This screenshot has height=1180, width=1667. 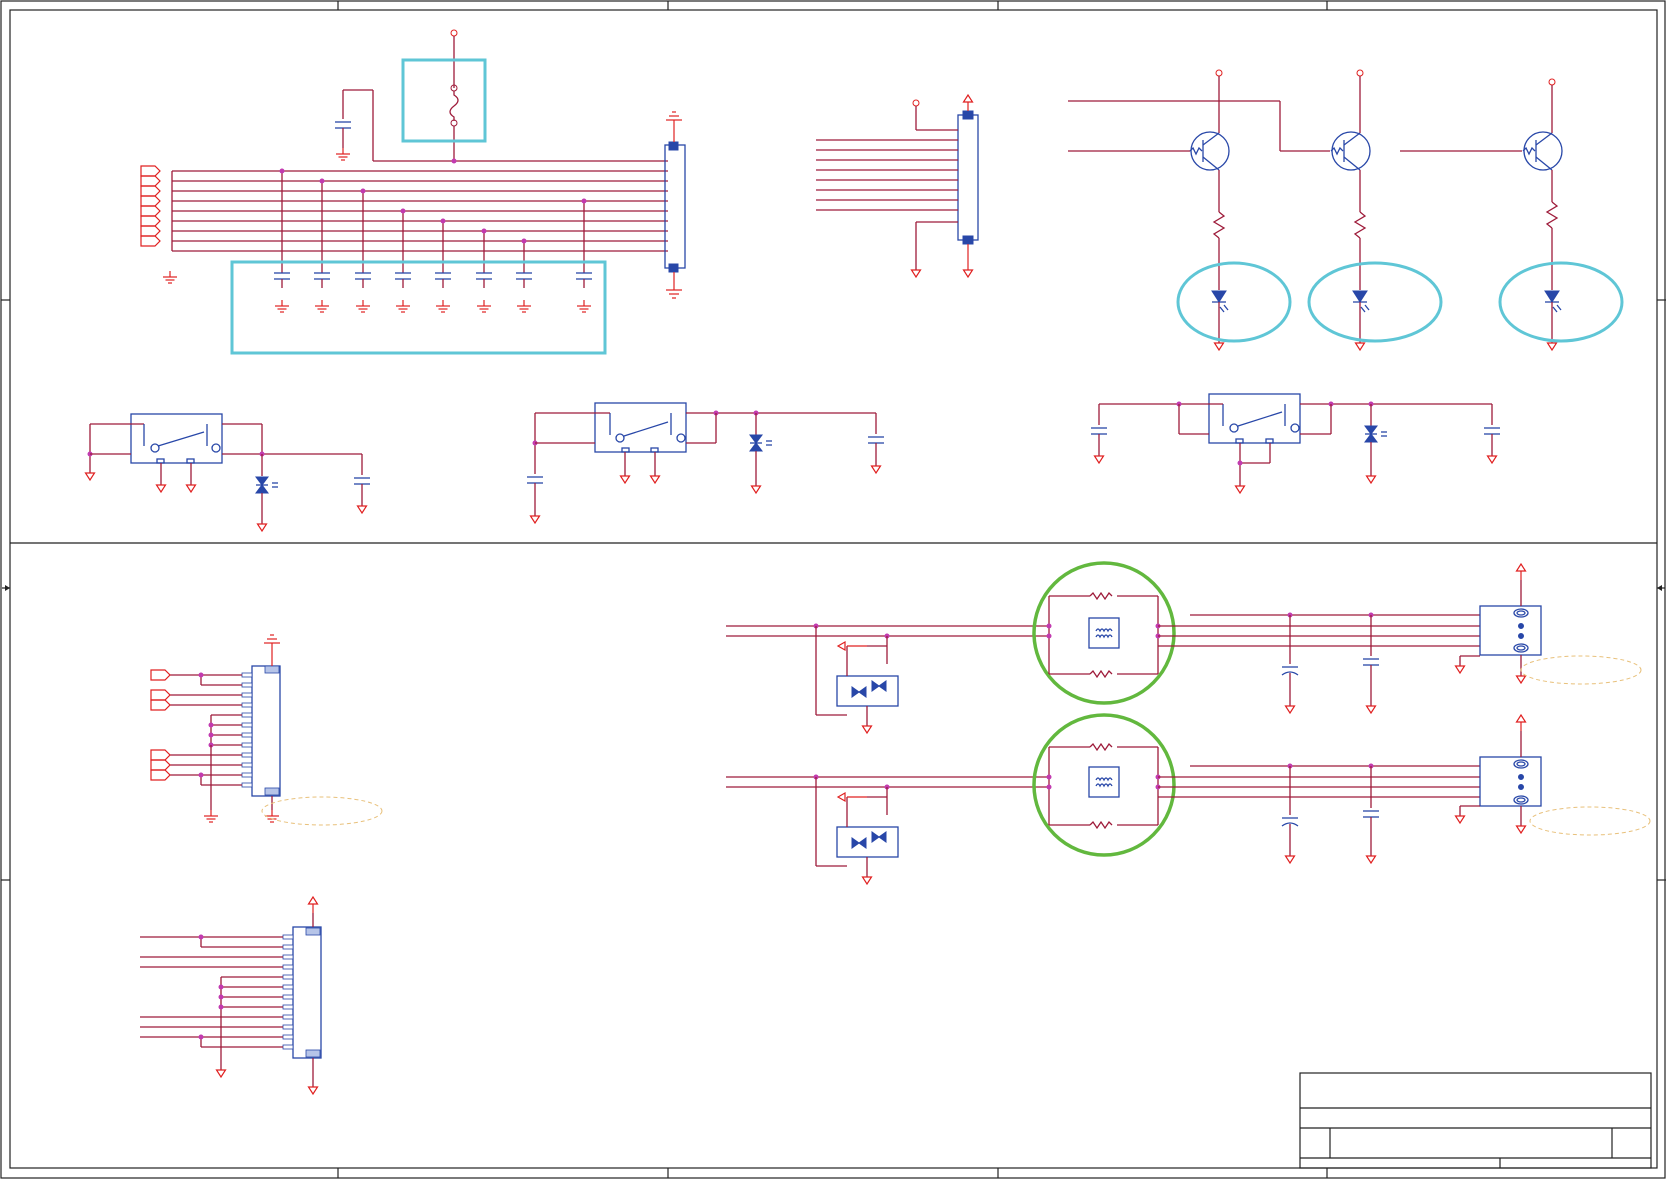 I want to click on side-connector-pins, so click(x=247, y=730).